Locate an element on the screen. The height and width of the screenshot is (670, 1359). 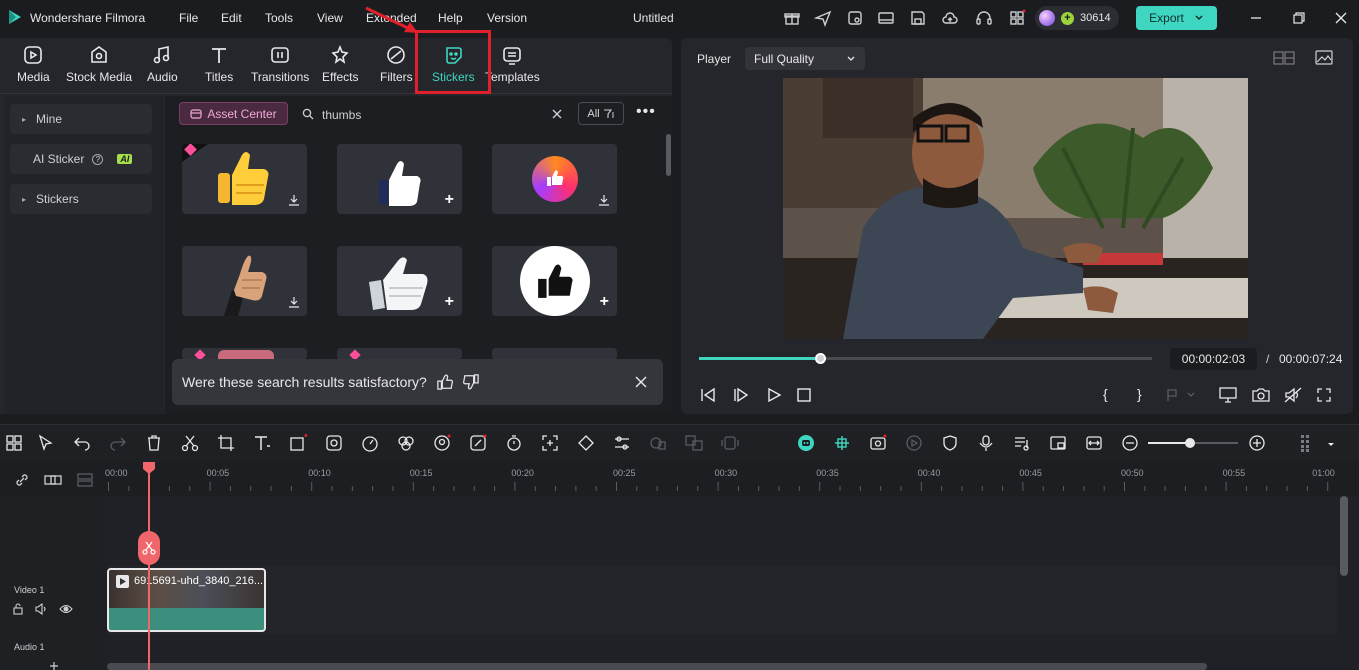
send-icon is located at coordinates (823, 18).